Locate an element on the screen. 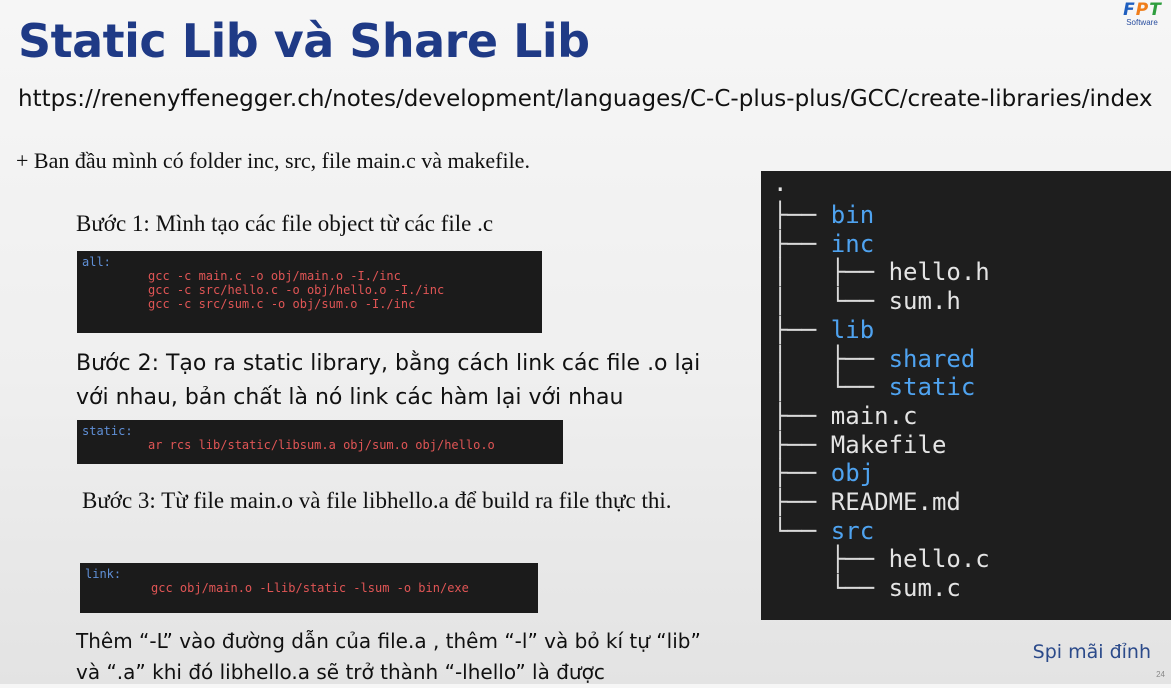 This screenshot has height=688, width=1171. tree-item: └── src is located at coordinates (823, 531).